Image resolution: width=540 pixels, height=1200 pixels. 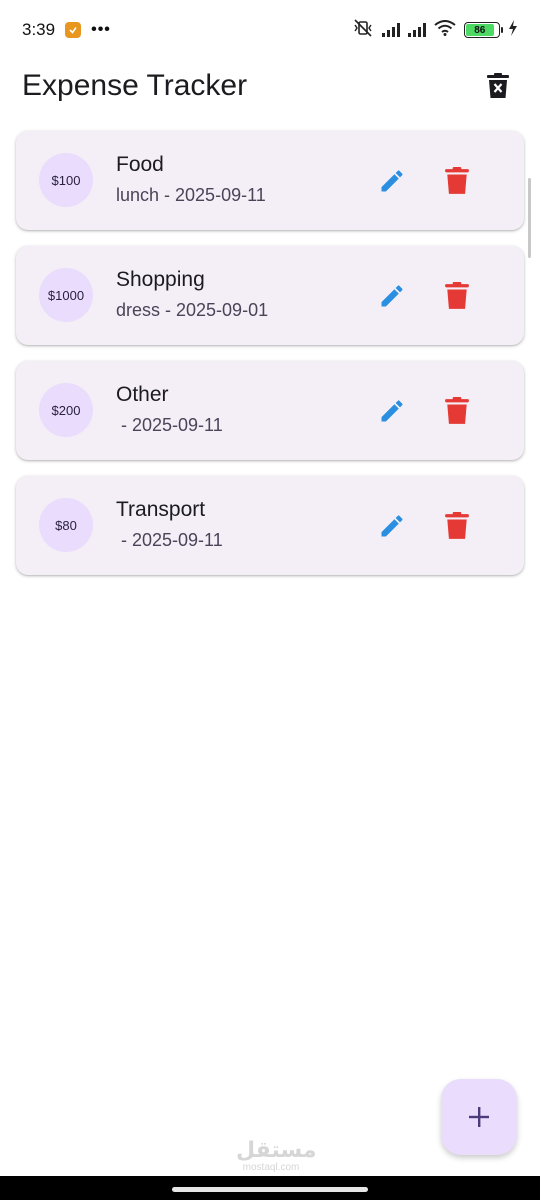 What do you see at coordinates (135, 85) in the screenshot?
I see `page-title: Expense Tracker` at bounding box center [135, 85].